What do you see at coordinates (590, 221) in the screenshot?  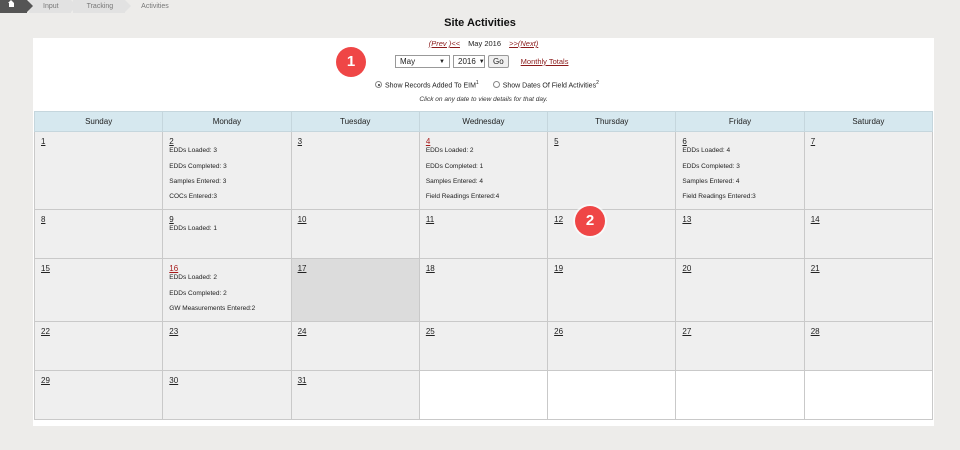 I see `annotation-marker-2: 2` at bounding box center [590, 221].